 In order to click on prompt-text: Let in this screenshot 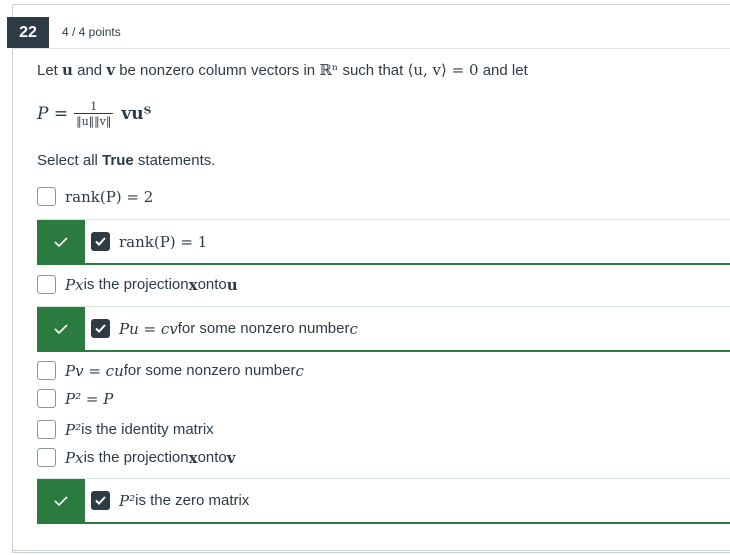, I will do `click(50, 70)`.